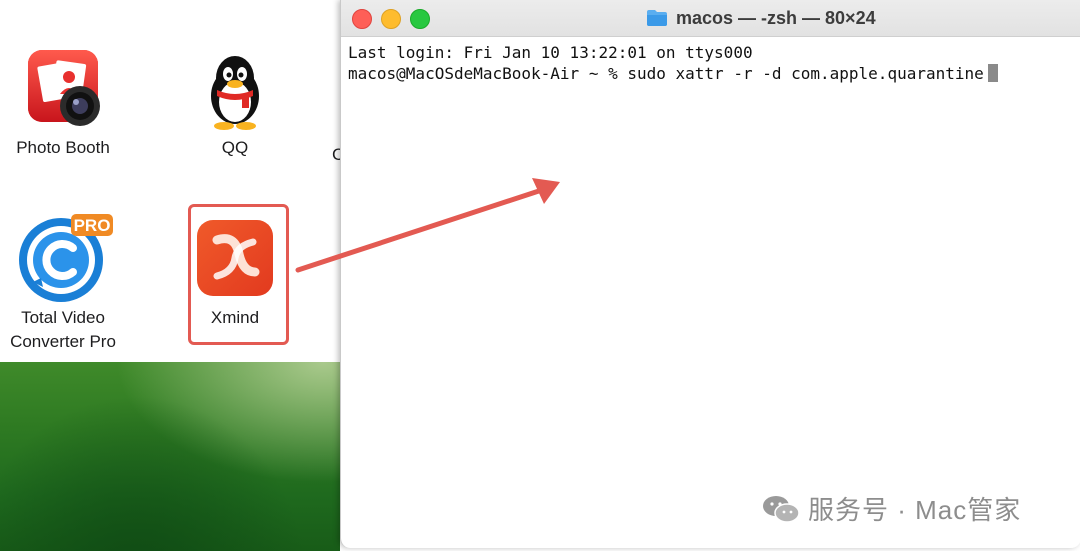  Describe the element at coordinates (64, 88) in the screenshot. I see `photo-booth-icon` at that location.